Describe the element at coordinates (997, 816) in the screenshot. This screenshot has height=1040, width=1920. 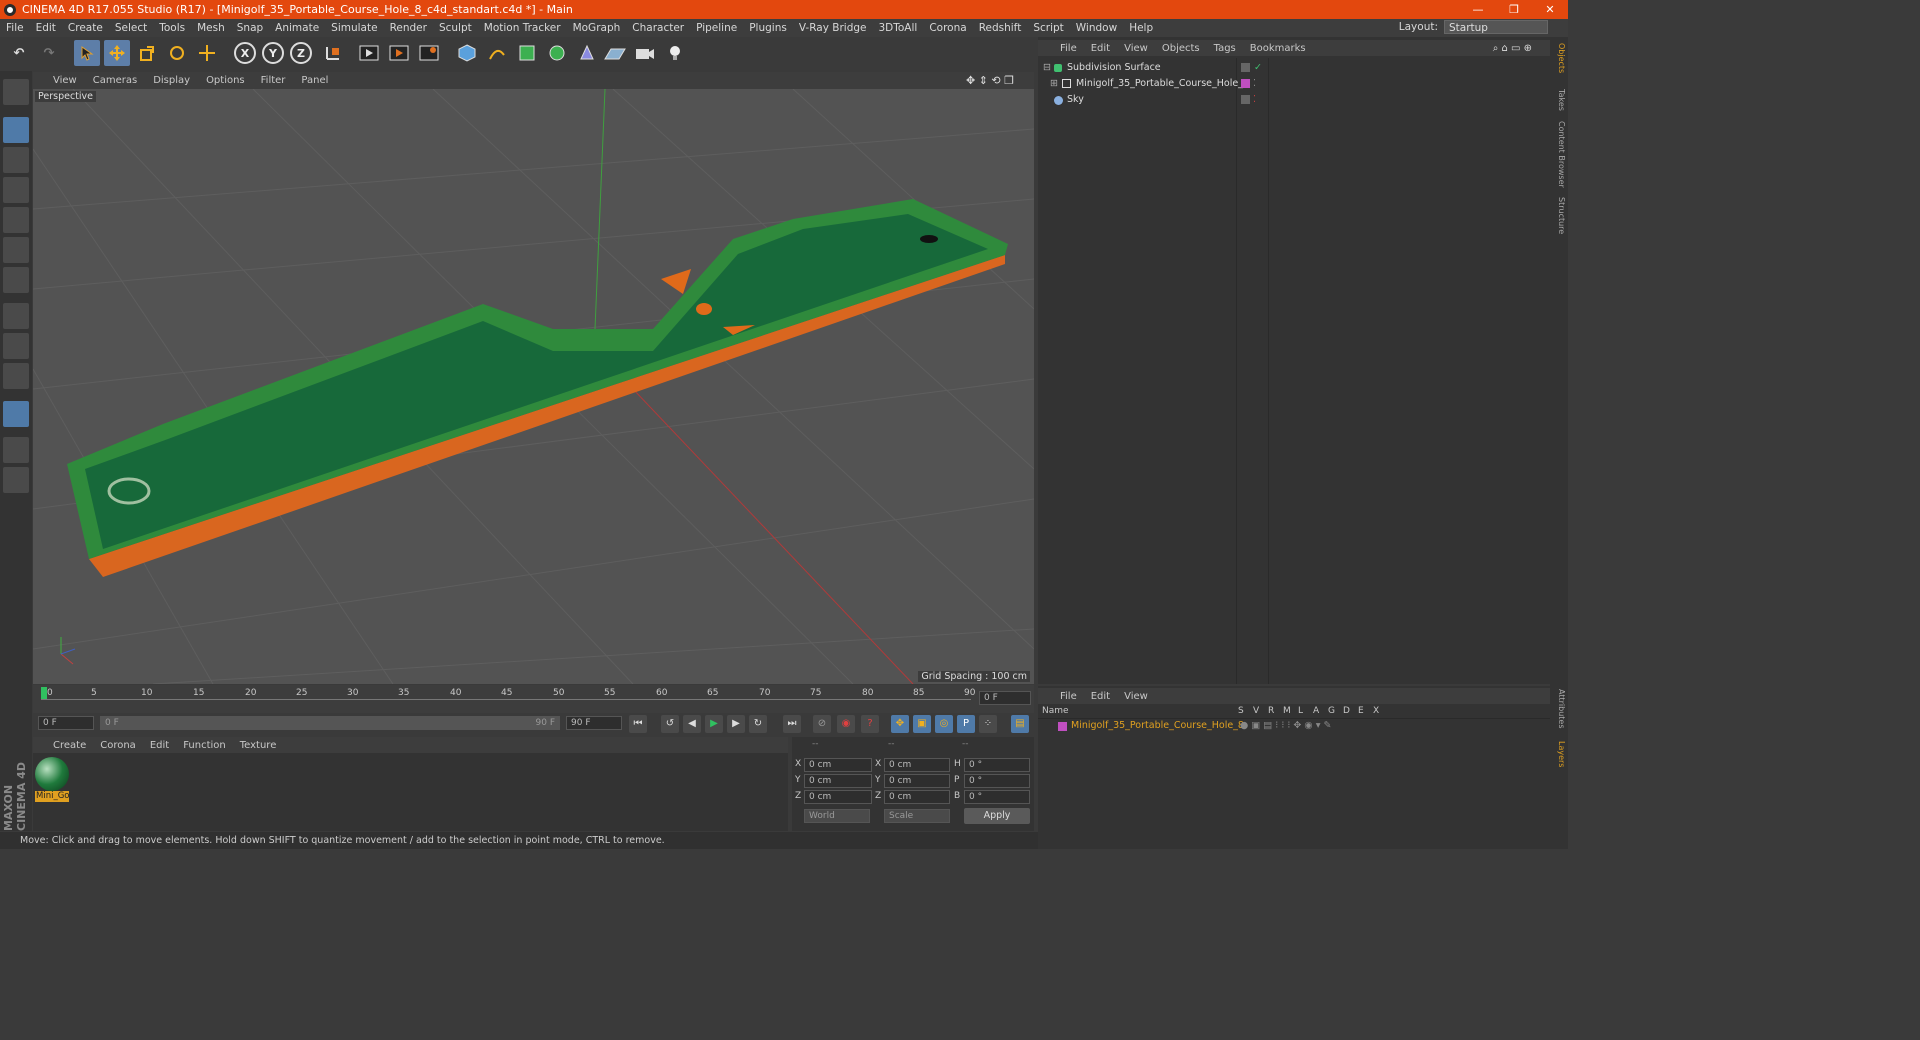
I see `apply-button: Apply` at that location.